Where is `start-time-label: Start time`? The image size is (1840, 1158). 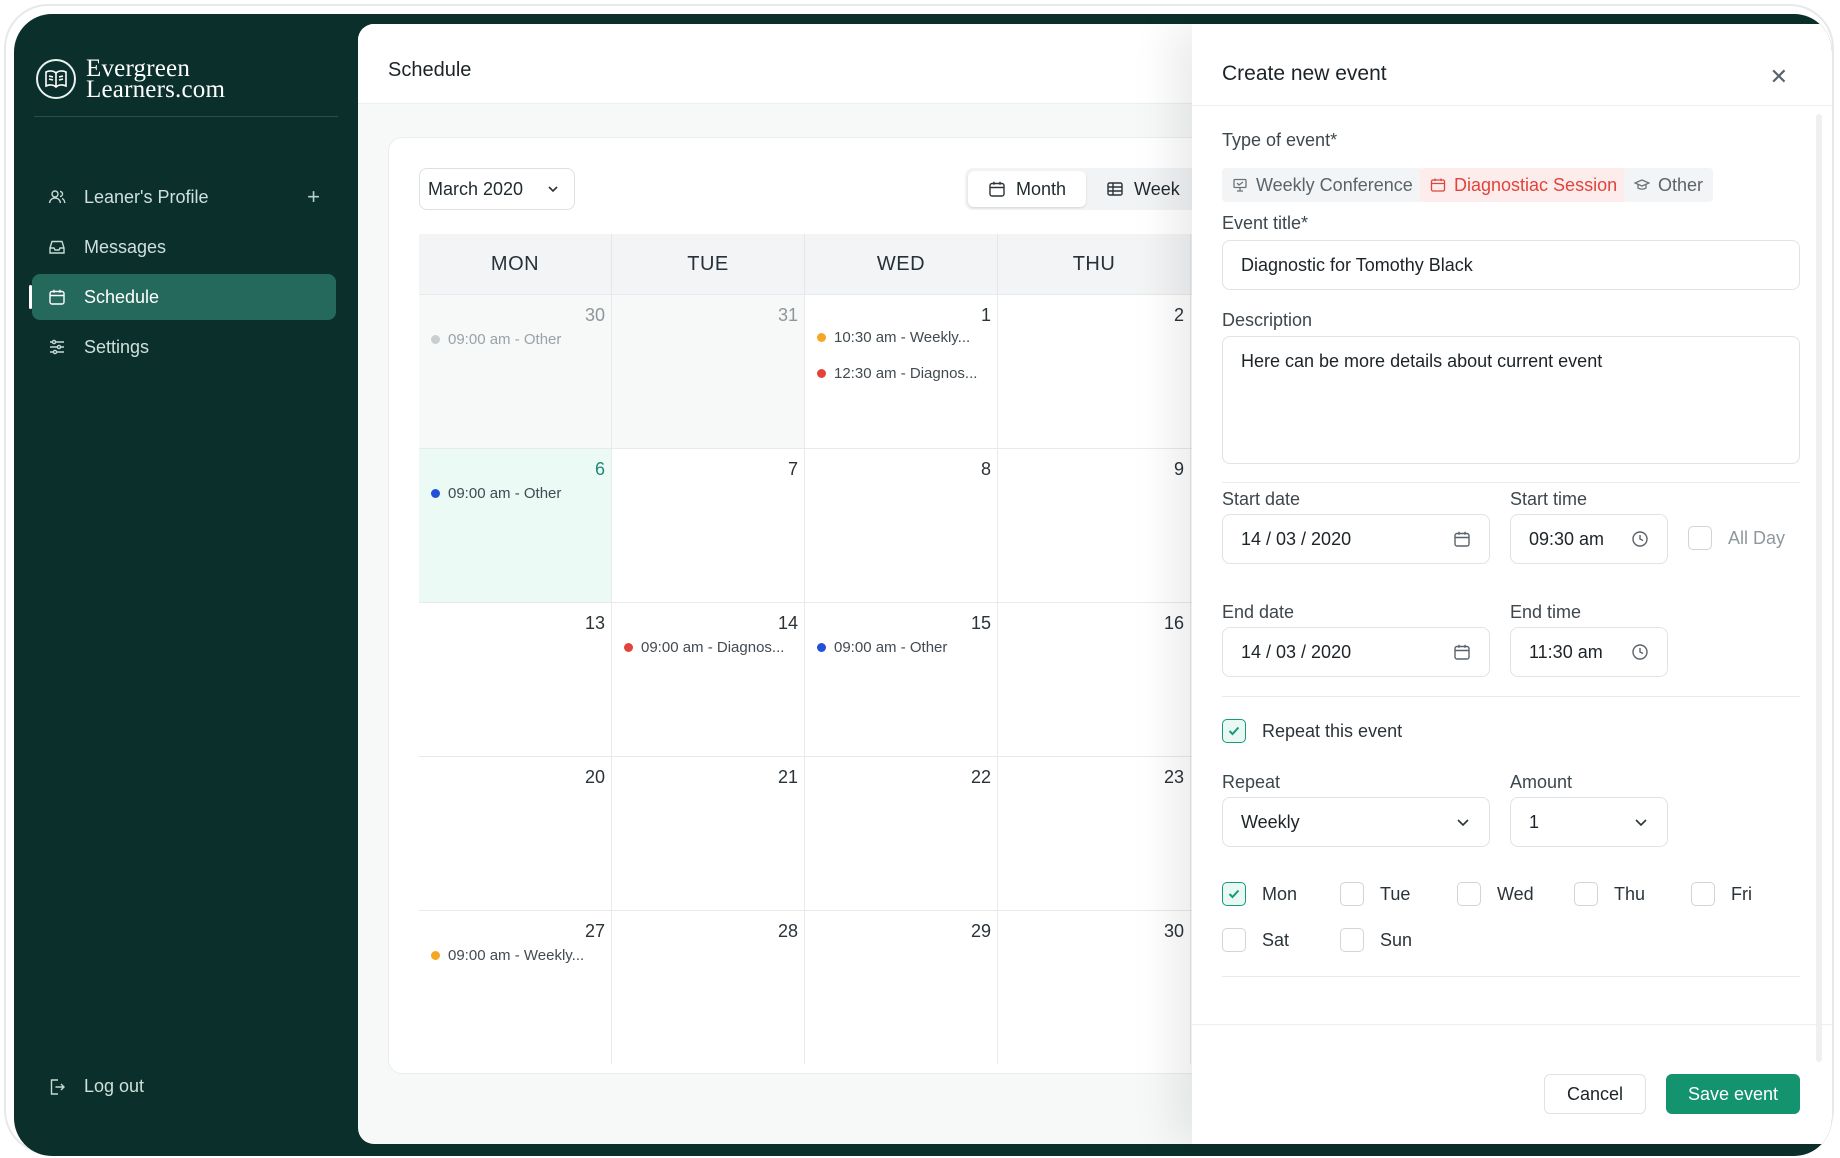
start-time-label: Start time is located at coordinates (1549, 499).